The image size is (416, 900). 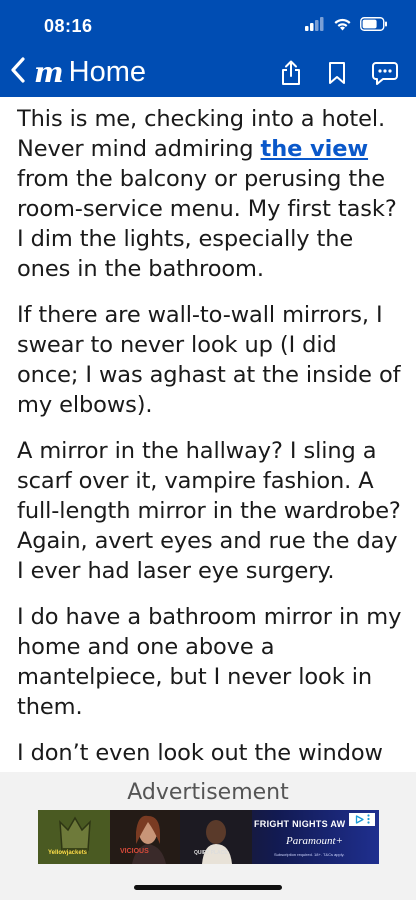 I want to click on ad-choices-button, so click(x=362, y=819).